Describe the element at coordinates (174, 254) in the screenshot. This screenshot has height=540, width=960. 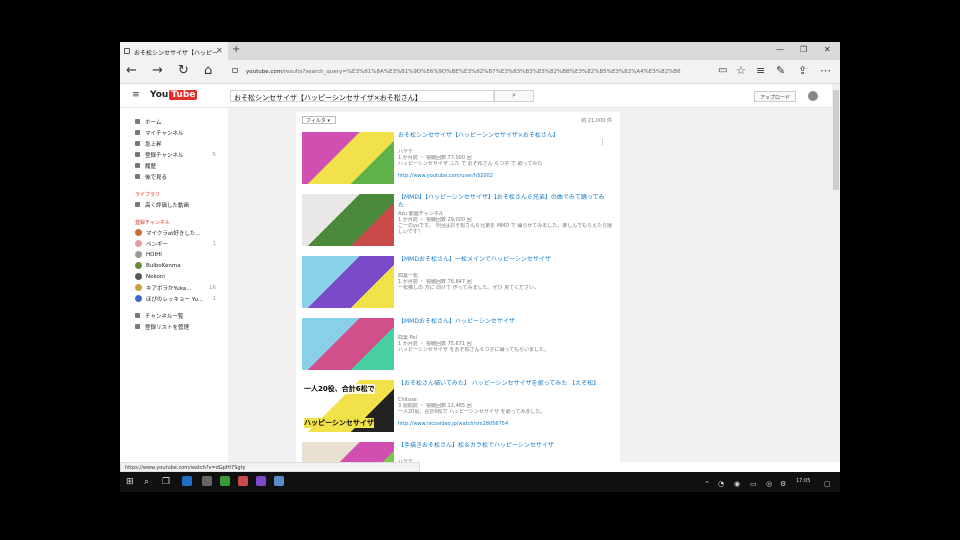
I see `guide-subscription-item: HOIHI` at that location.